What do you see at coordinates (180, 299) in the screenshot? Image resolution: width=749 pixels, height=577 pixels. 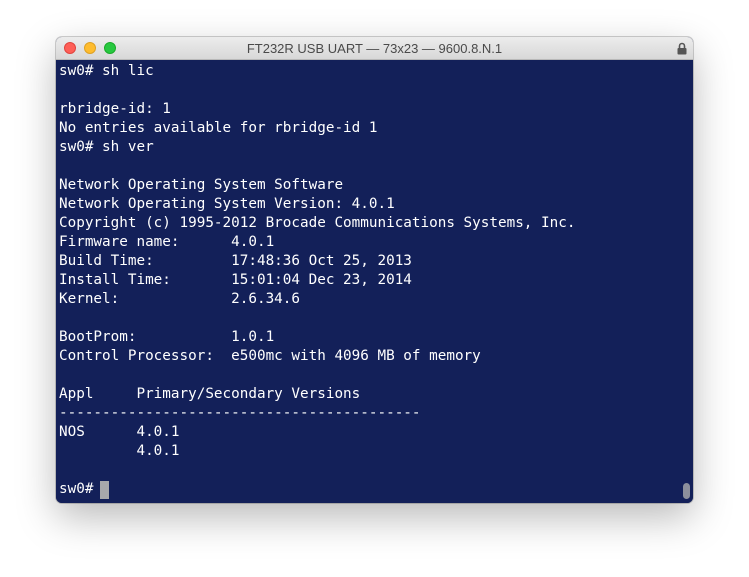 I see `terminal-line: Kernel: 2.6.34.6` at bounding box center [180, 299].